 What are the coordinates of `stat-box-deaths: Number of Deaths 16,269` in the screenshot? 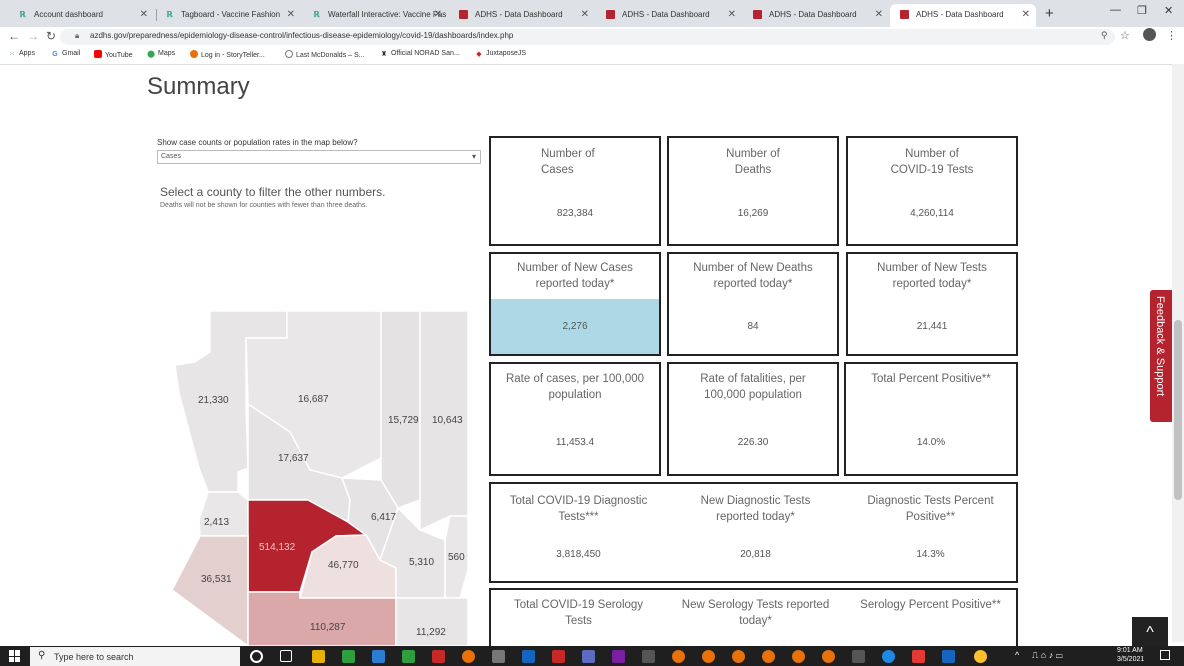 It's located at (753, 191).